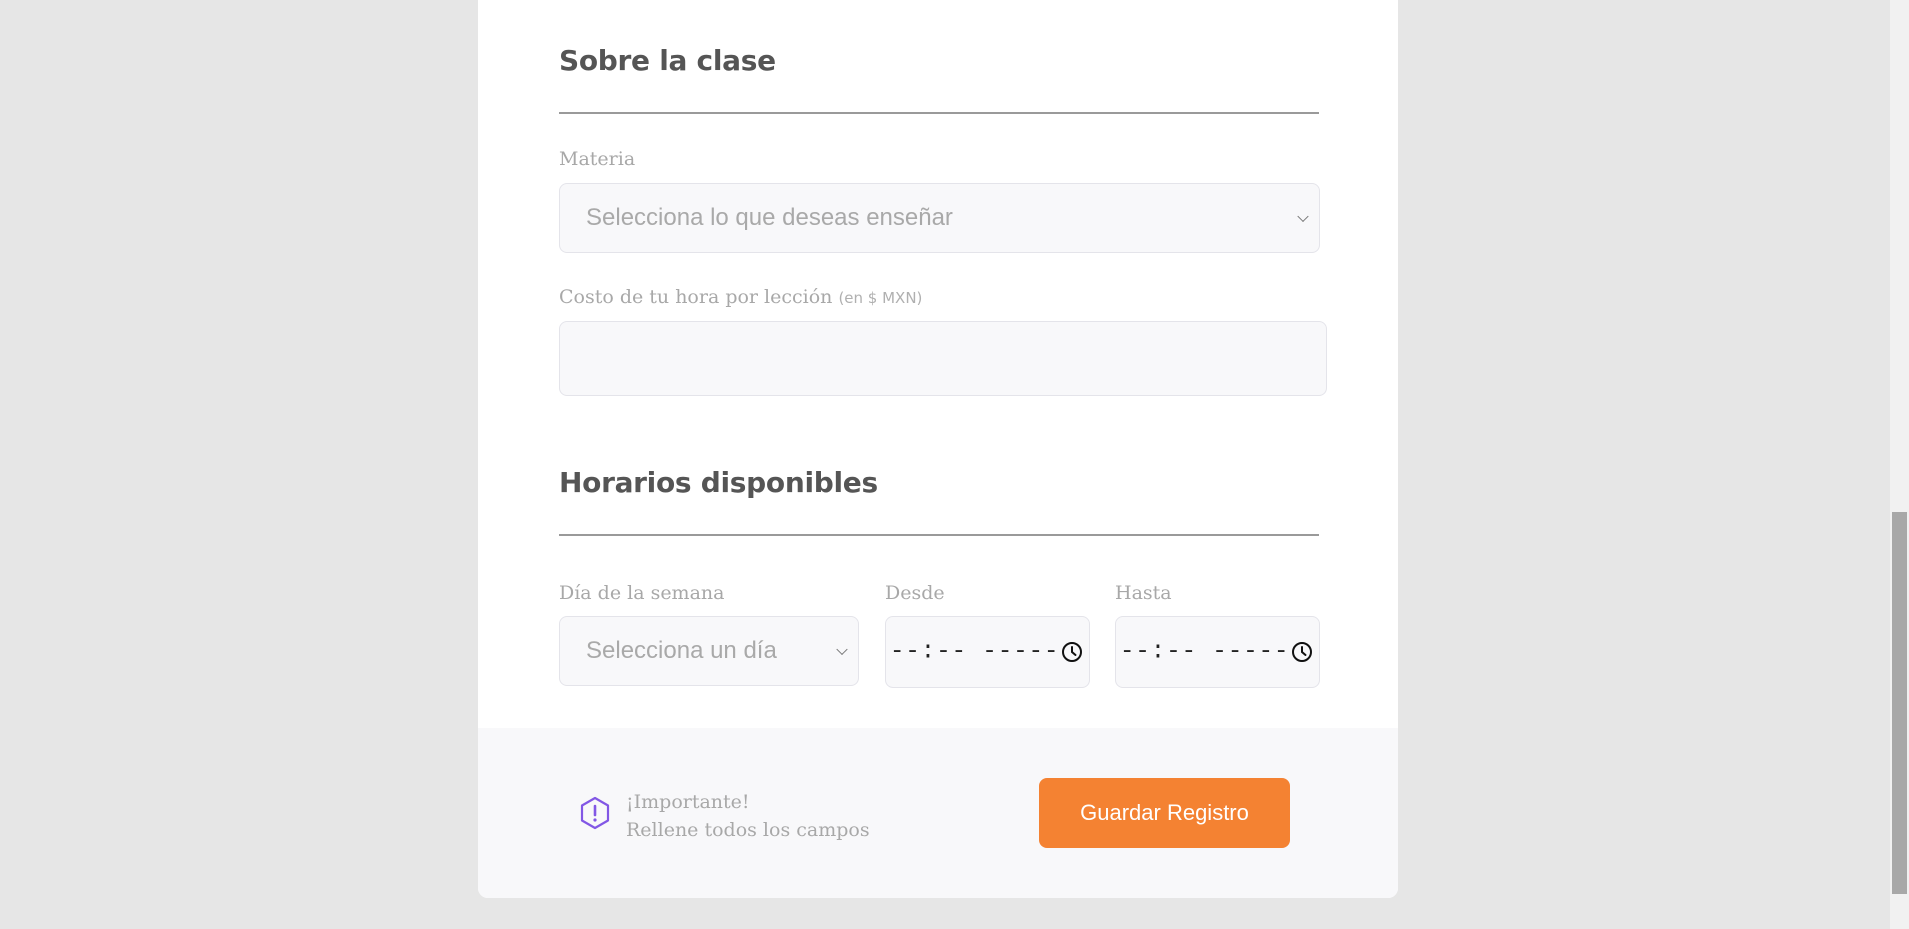  What do you see at coordinates (975, 652) in the screenshot?
I see `from-time-value: --:-- -----` at bounding box center [975, 652].